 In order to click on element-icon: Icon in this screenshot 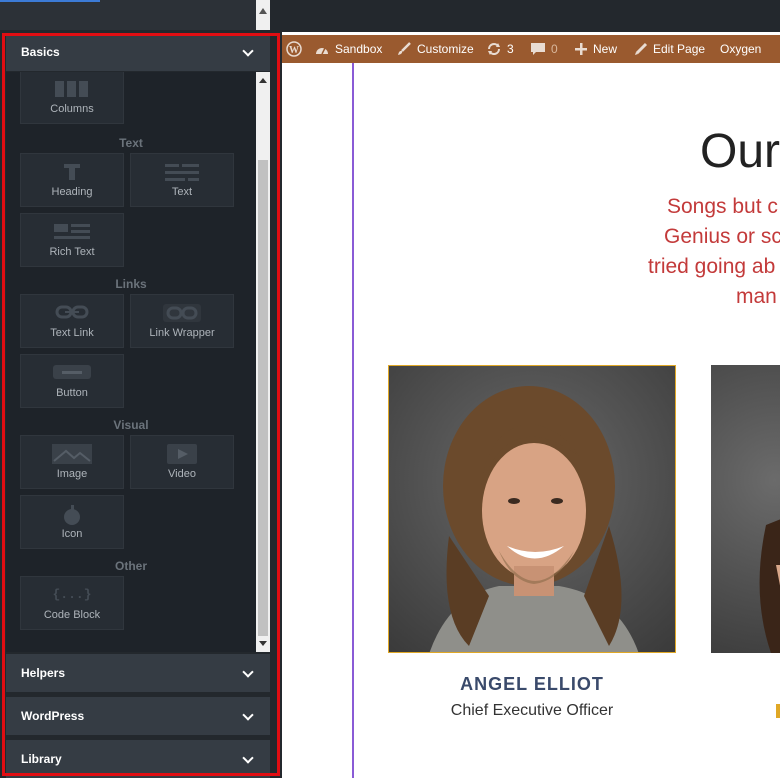, I will do `click(72, 522)`.